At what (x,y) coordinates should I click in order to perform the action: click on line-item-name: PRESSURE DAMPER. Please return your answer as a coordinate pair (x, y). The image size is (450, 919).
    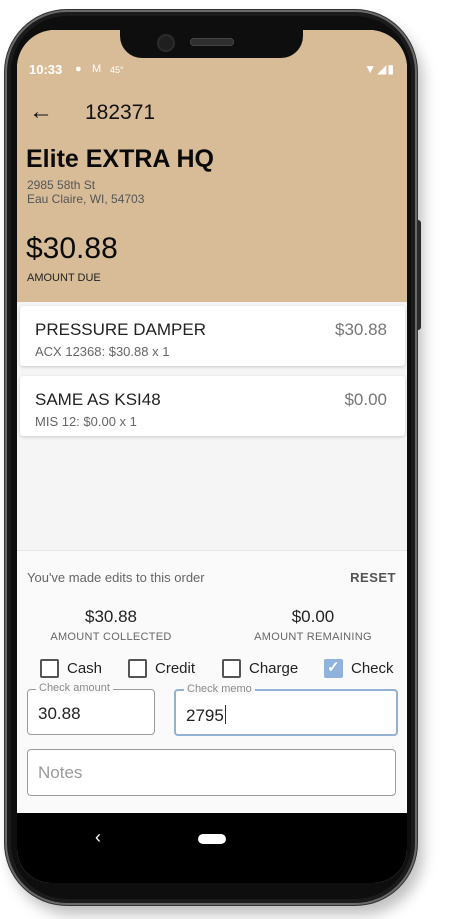
    Looking at the image, I should click on (120, 329).